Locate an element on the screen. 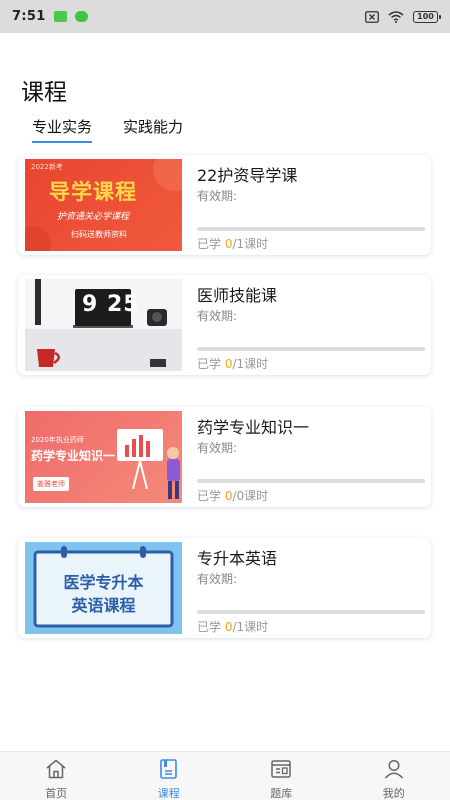  course-card: 医学专升本 英语课程 专升本英语 有效期: 已学 0/1课时 is located at coordinates (224, 588).